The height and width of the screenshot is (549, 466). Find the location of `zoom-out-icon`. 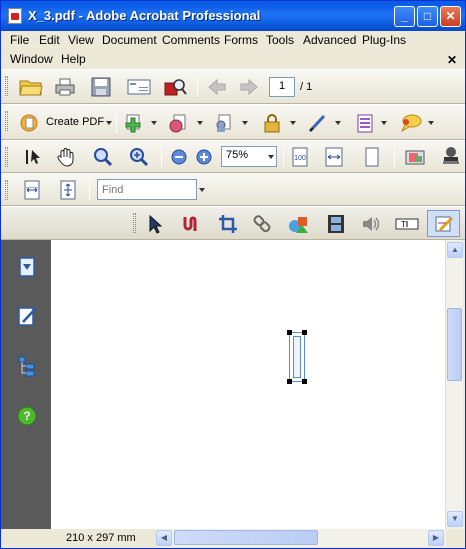

zoom-out-icon is located at coordinates (179, 157).